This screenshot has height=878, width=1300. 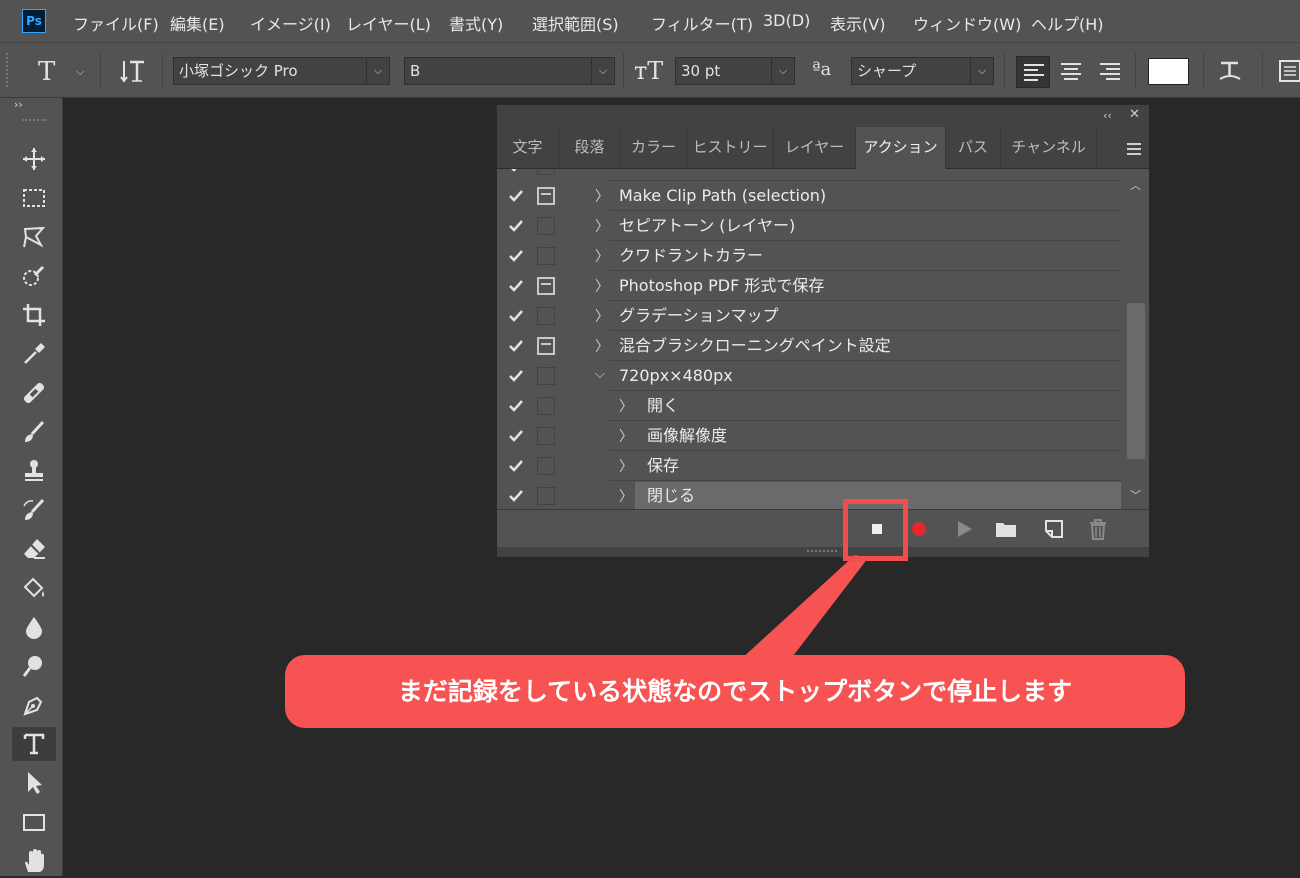 What do you see at coordinates (1098, 529) in the screenshot?
I see `delete-button` at bounding box center [1098, 529].